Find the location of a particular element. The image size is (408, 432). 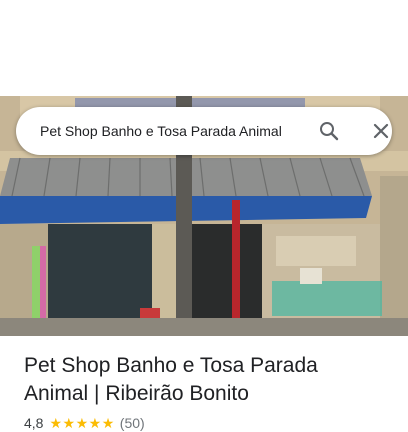

rating-row: 4,8 ★ ★ ★ ★ ★ (50) is located at coordinates (84, 423).